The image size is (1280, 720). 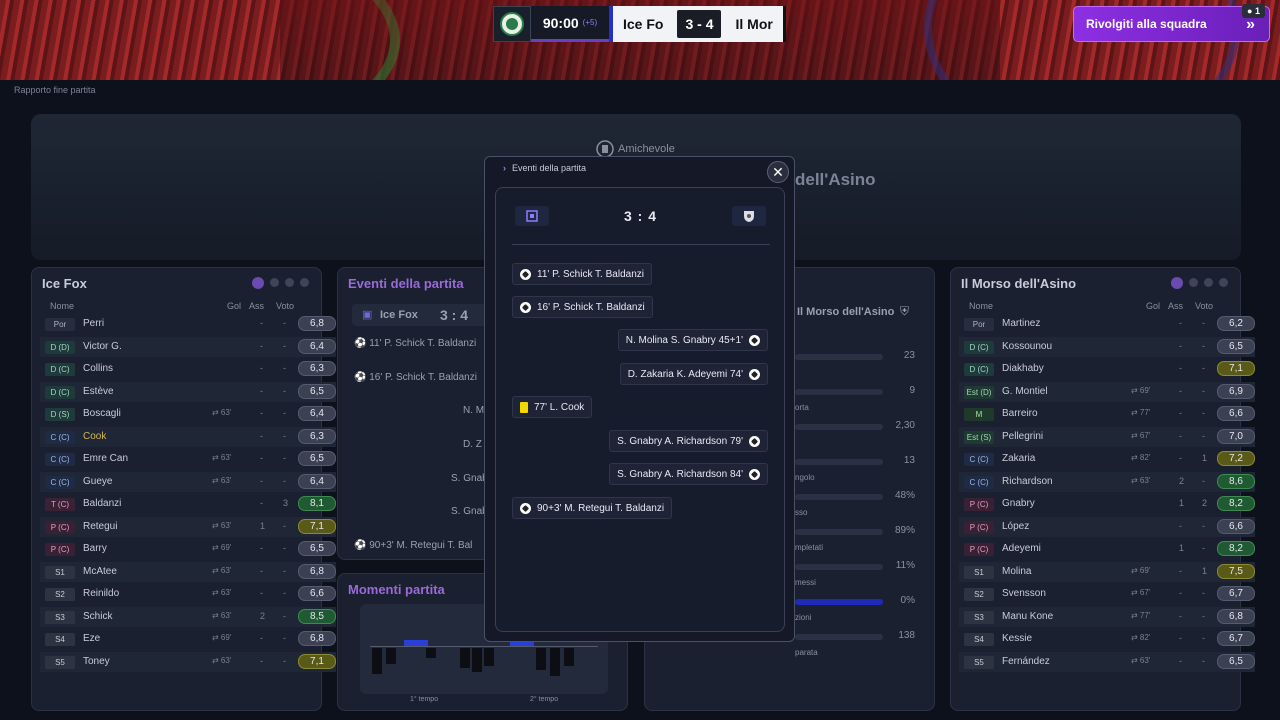 I want to click on player-row: C (C) Gueye ⇄ 63' - - 6,4, so click(x=188, y=481).